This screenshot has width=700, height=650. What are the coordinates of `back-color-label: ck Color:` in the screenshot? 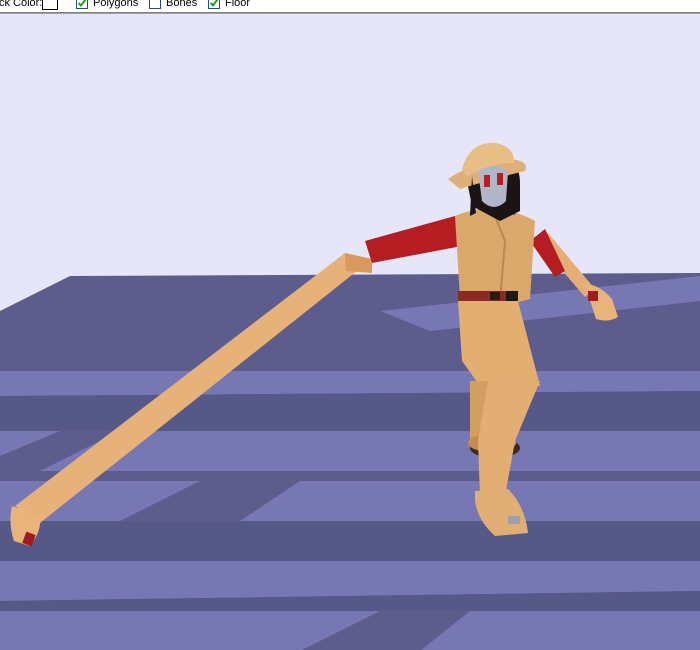 It's located at (21, 4).